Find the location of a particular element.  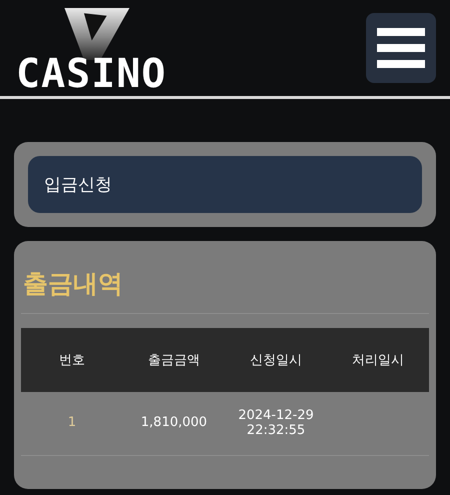

column-header: 번호 is located at coordinates (72, 360).